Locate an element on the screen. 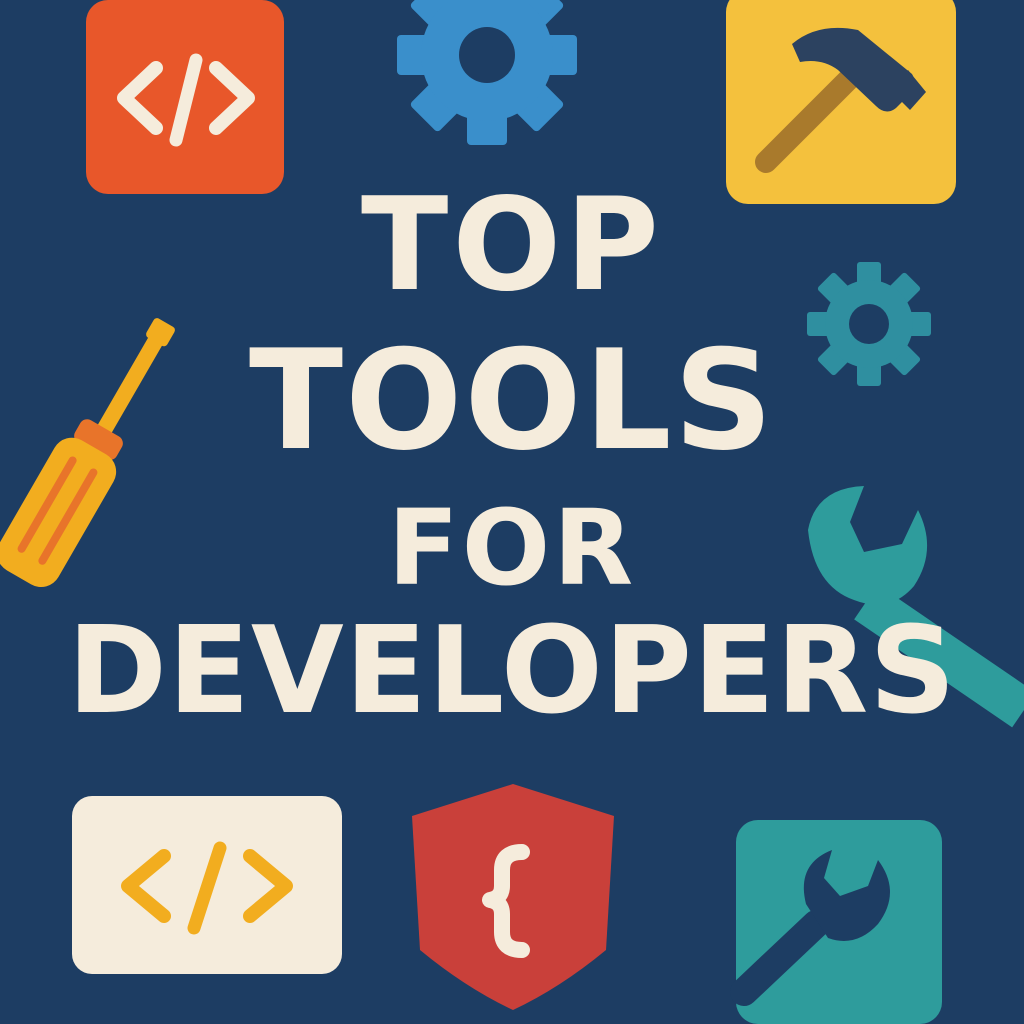  code-card-icon is located at coordinates (207, 886).